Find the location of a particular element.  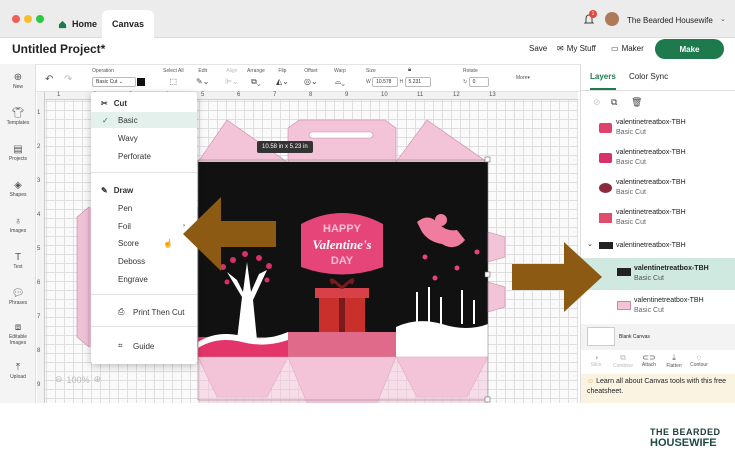

layer-name: valentinetreatbox-TBH is located at coordinates (651, 182).